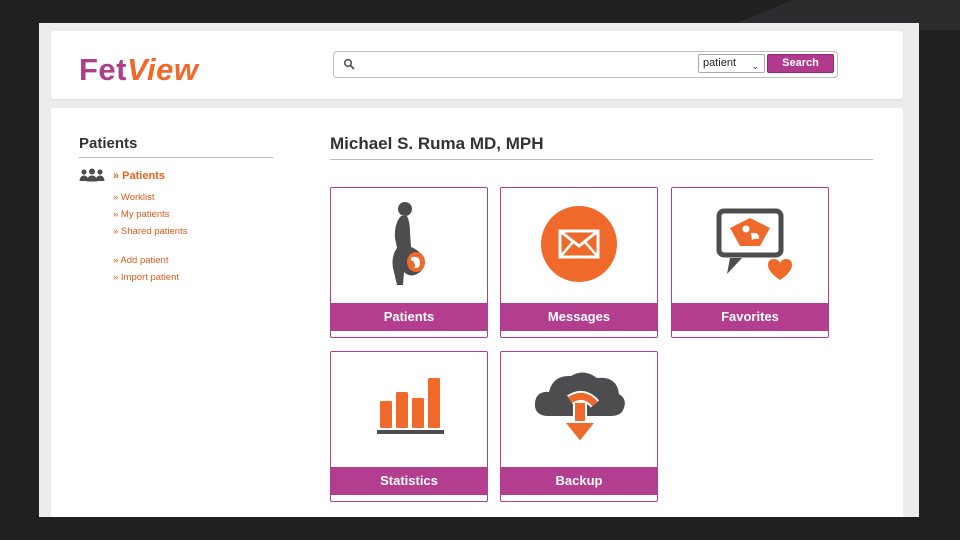 Image resolution: width=960 pixels, height=540 pixels. I want to click on sidebar-item-patients: » Patients, so click(139, 176).